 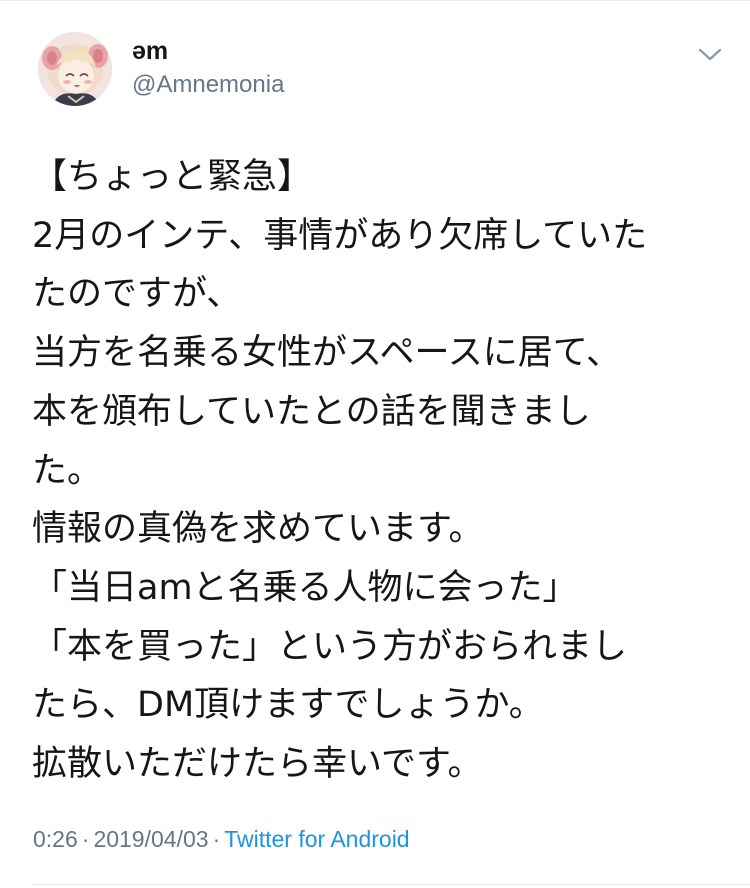 I want to click on tweet-line: 【ちょっと緊急】, so click(x=172, y=177).